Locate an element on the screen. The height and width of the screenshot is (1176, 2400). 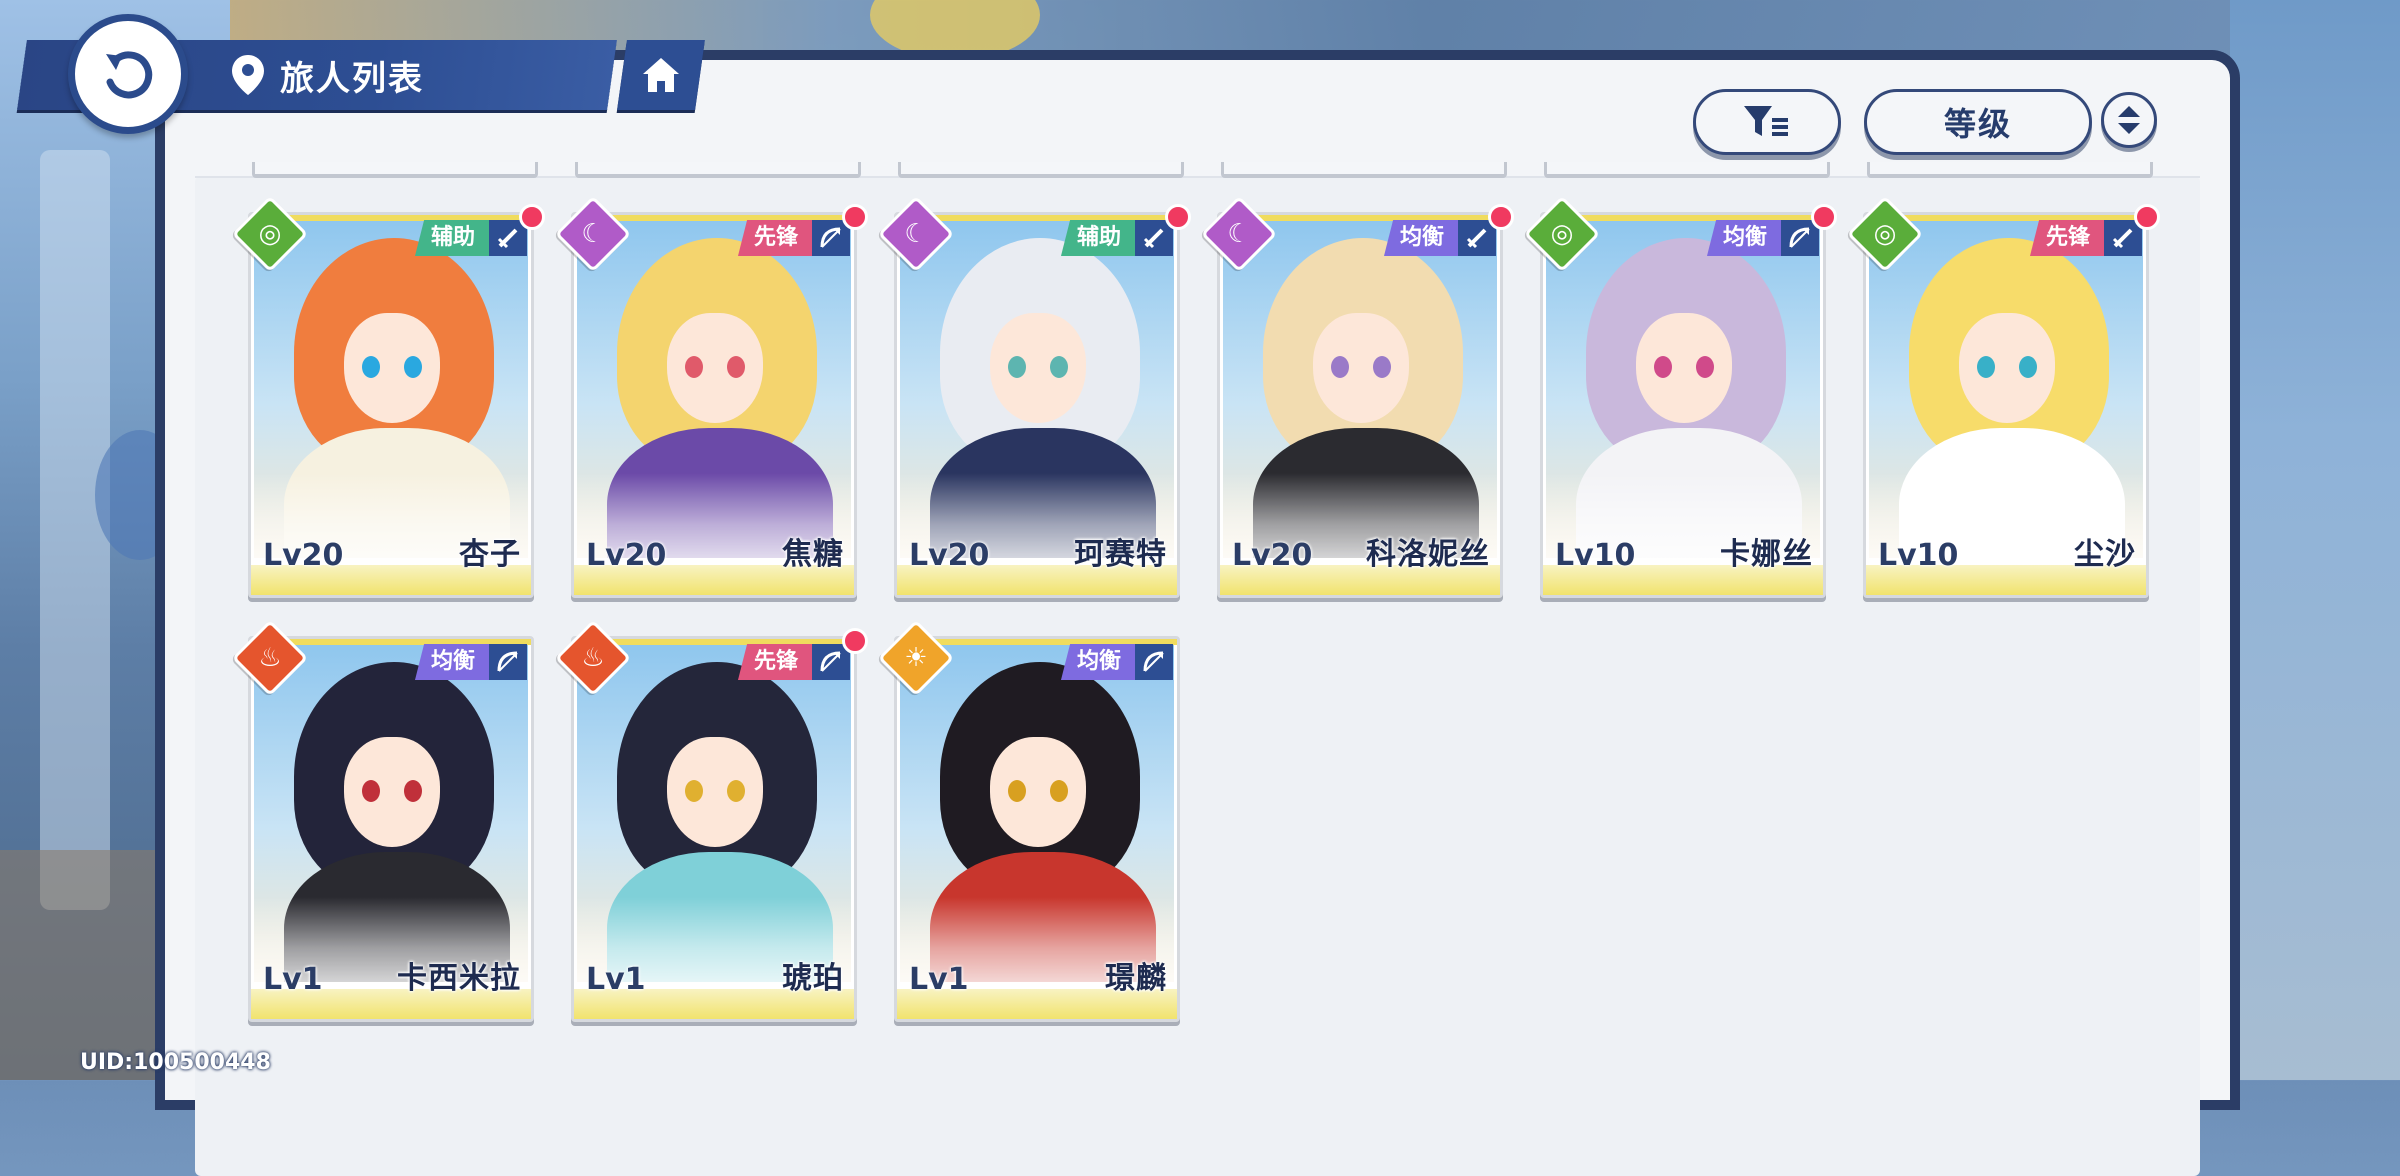
character-card: 先锋 ☾ Lv20 焦糖 is located at coordinates (711, 396).